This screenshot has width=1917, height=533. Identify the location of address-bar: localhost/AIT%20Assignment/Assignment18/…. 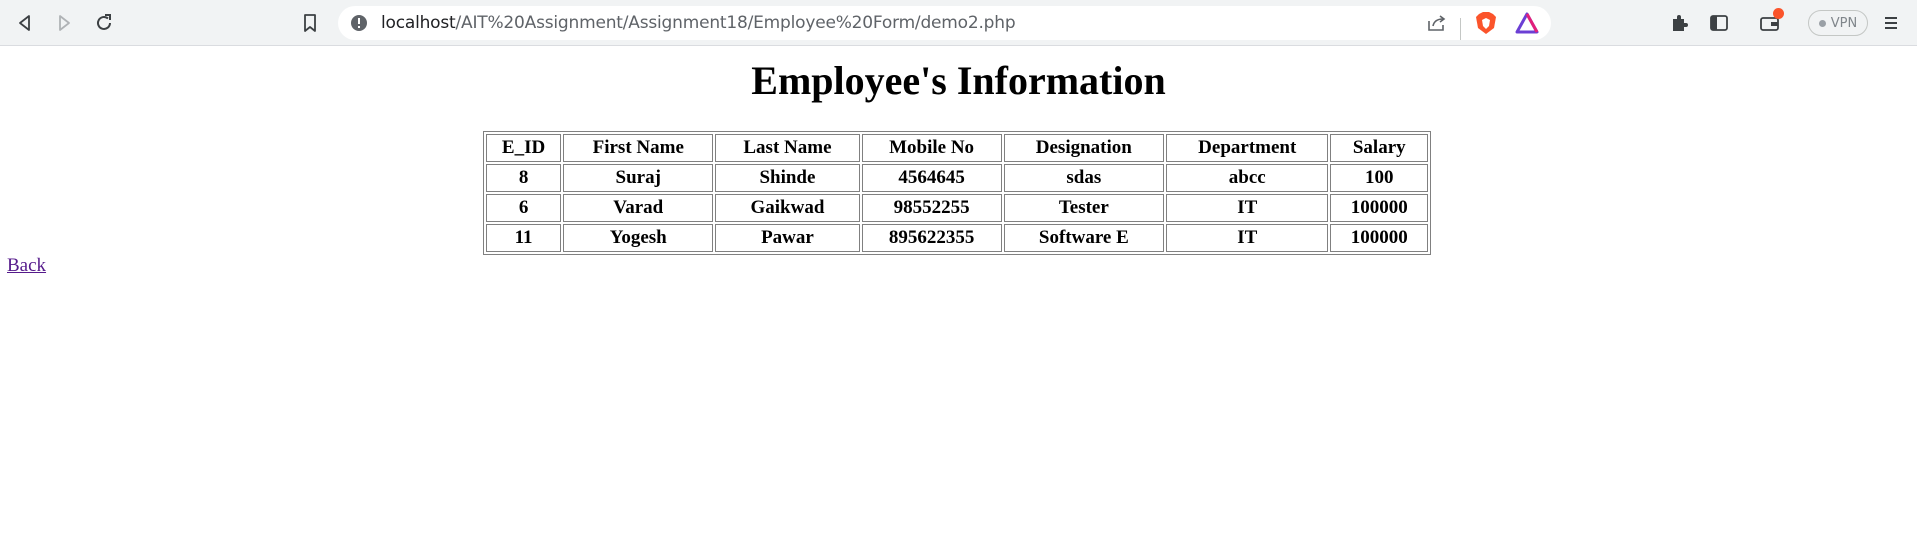
(944, 23).